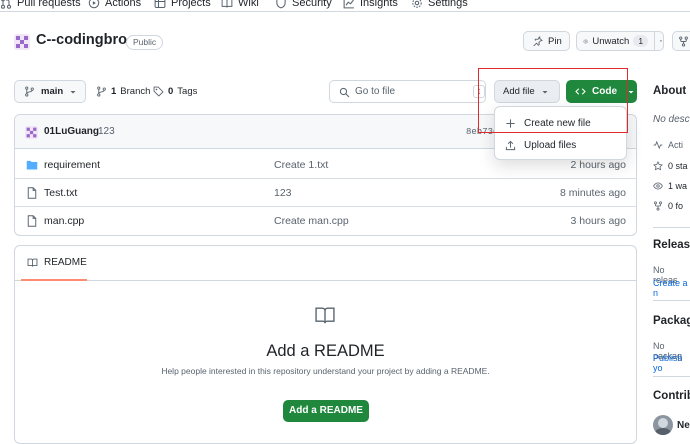 This screenshot has height=444, width=690. I want to click on about-heading: About, so click(670, 91).